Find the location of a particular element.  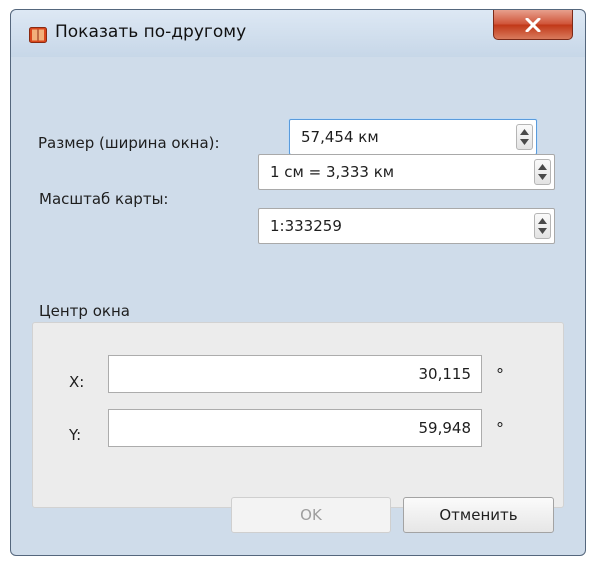

size-spinbox: 57,454 км is located at coordinates (413, 137).